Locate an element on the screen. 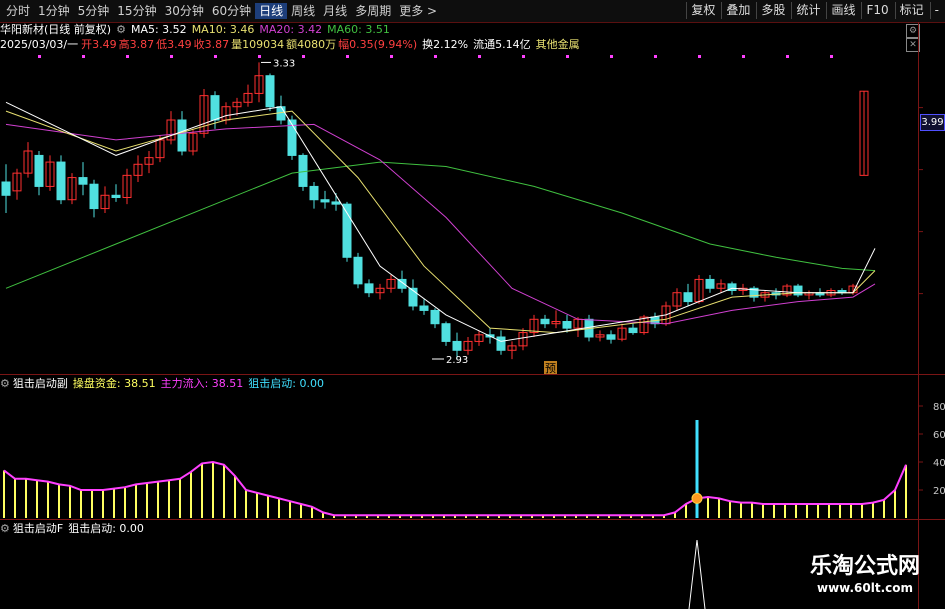 This screenshot has height=609, width=945. watermark-url: www.60lt.com is located at coordinates (865, 588).